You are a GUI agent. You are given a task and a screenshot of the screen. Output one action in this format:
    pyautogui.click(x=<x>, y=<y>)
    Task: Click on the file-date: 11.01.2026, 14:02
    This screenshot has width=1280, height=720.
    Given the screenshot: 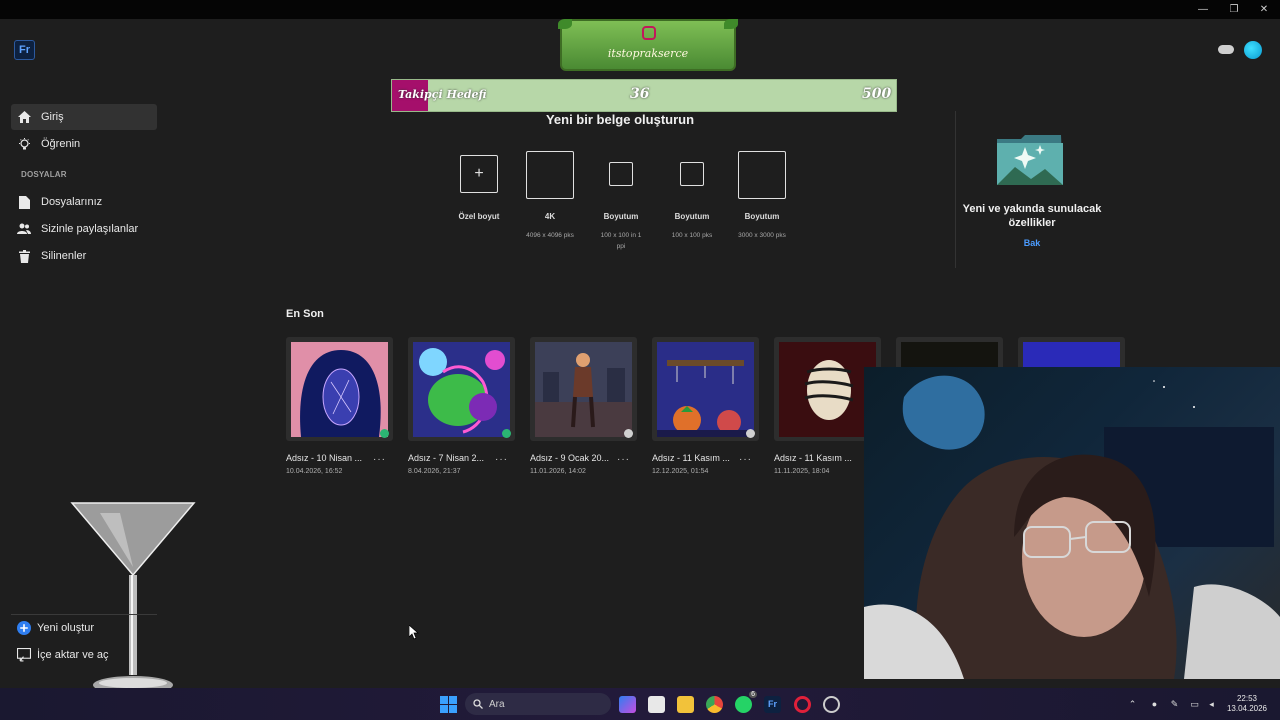 What is the action you would take?
    pyautogui.click(x=558, y=471)
    